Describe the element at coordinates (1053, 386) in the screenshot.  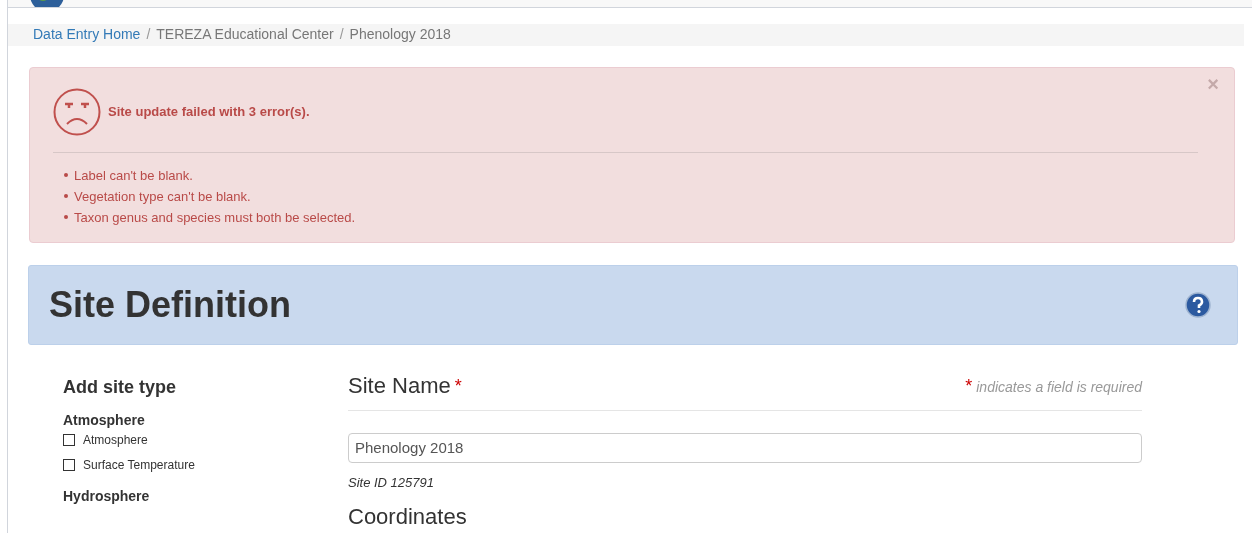
I see `required-note: * indicates a field is required` at that location.